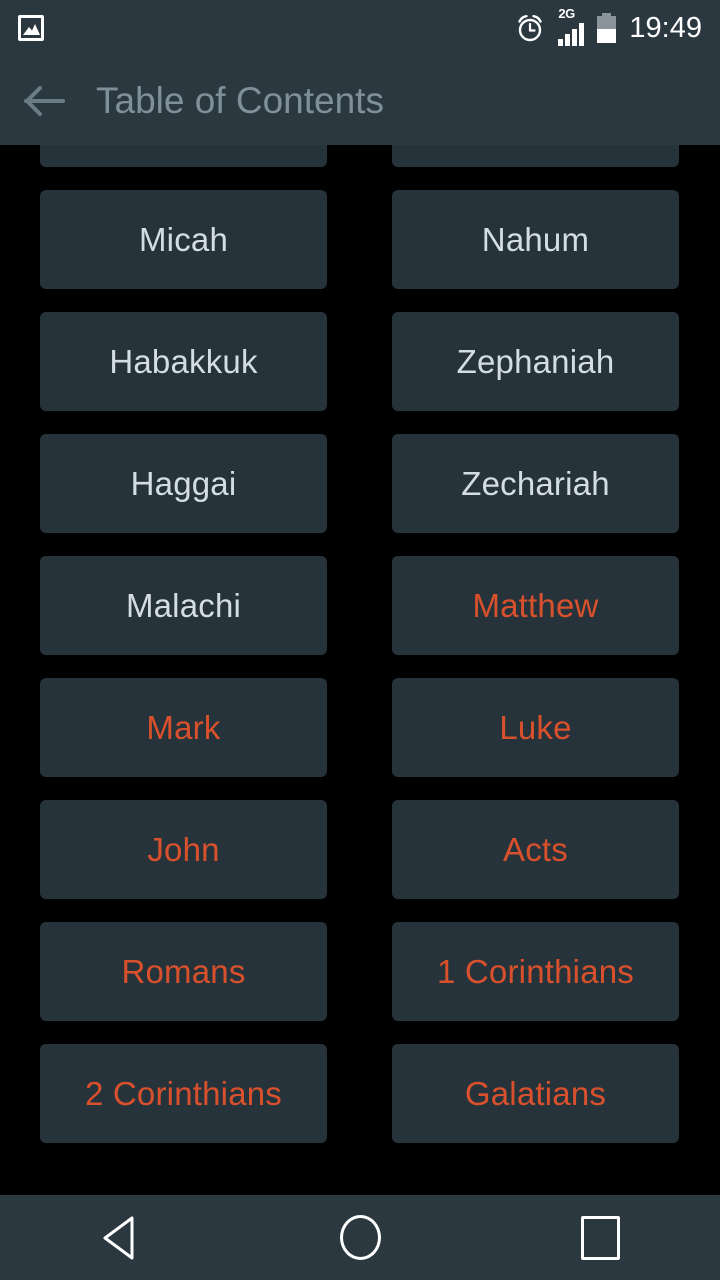  What do you see at coordinates (566, 13) in the screenshot?
I see `network-type-label: 2G` at bounding box center [566, 13].